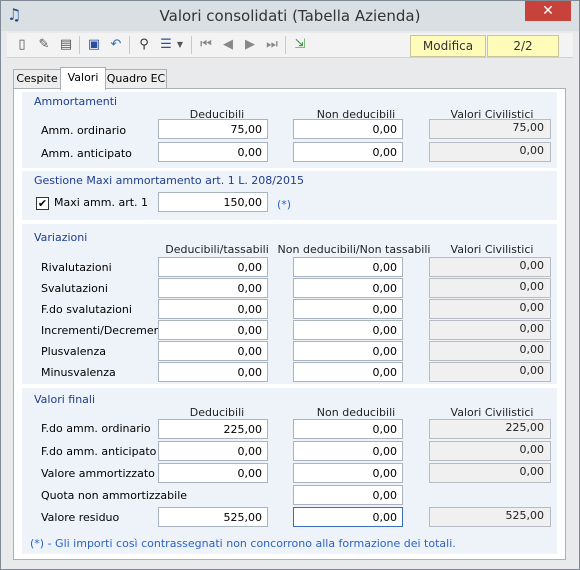 The image size is (580, 570). What do you see at coordinates (250, 45) in the screenshot?
I see `next-record-icon: ▶` at bounding box center [250, 45].